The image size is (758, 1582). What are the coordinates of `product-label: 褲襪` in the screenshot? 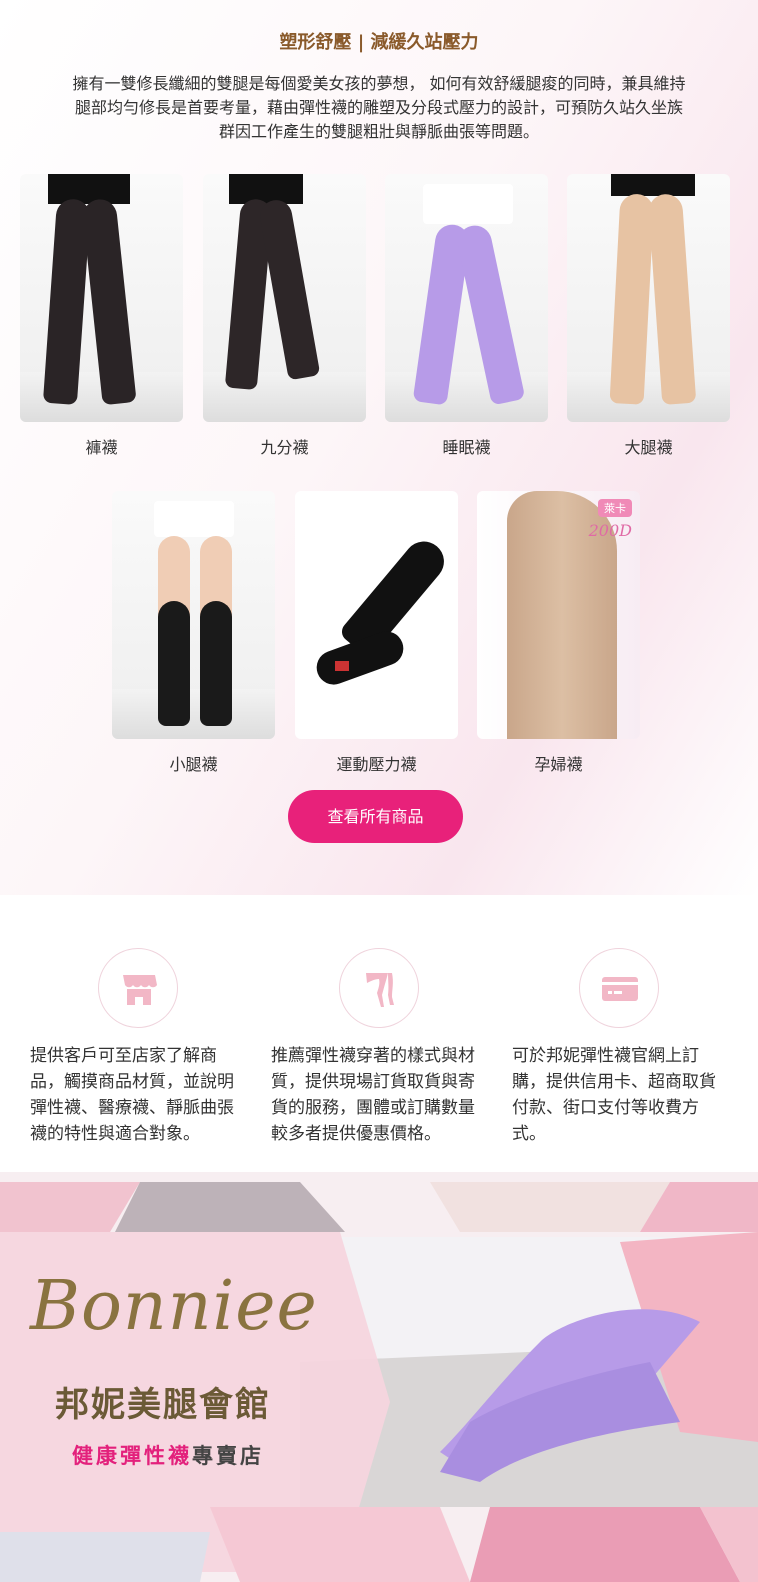 It's located at (101, 446).